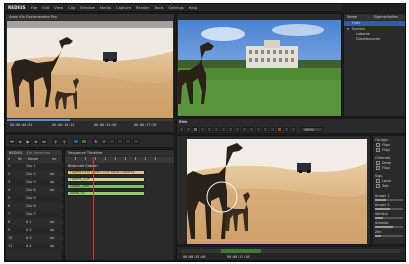  What do you see at coordinates (31, 198) in the screenshot?
I see `project-row-name: Clip 5` at bounding box center [31, 198].